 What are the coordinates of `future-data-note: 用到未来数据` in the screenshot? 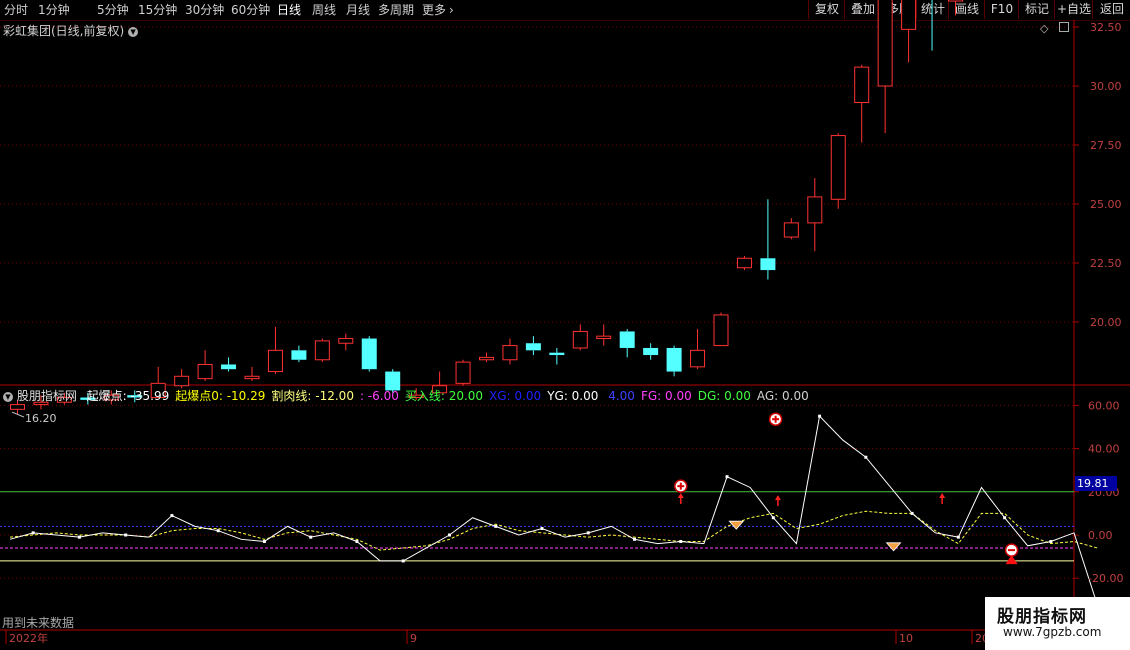 It's located at (38, 623).